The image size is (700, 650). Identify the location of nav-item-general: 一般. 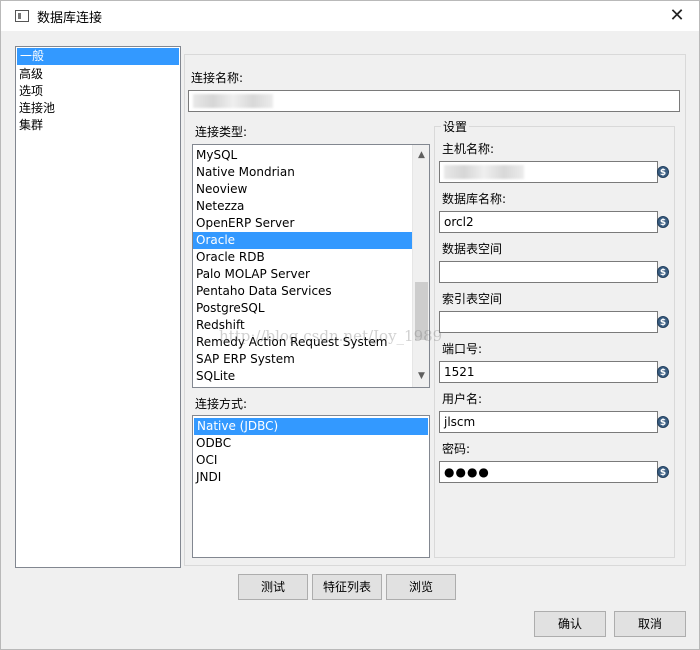
(98, 56).